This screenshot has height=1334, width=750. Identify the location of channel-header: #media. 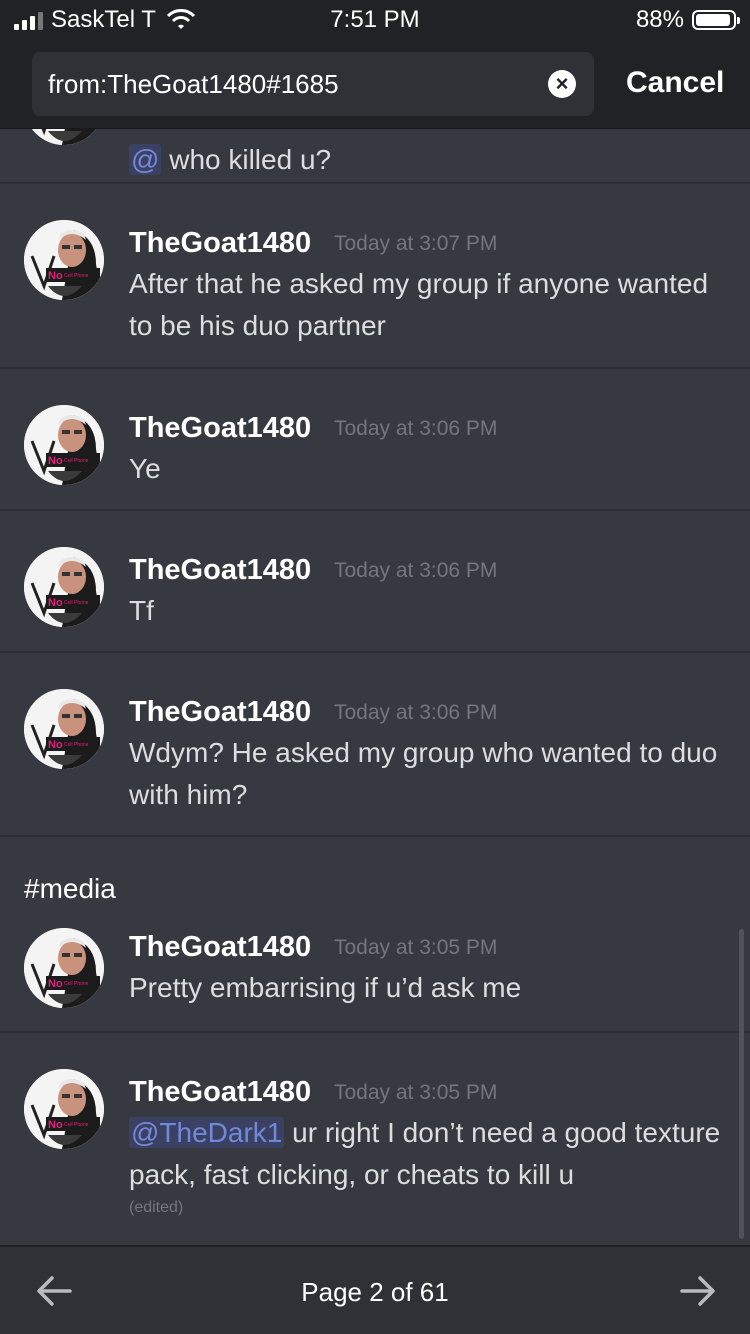
(70, 889).